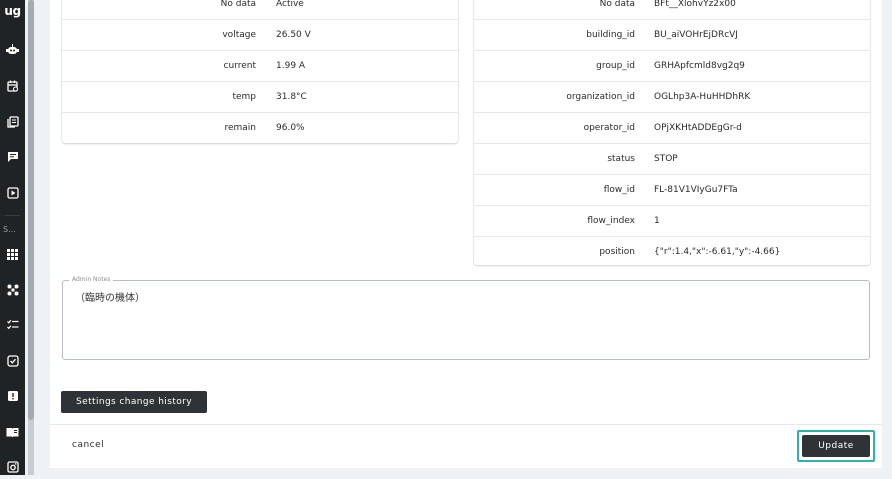 The image size is (892, 479). Describe the element at coordinates (615, 66) in the screenshot. I see `row-key: group_id` at that location.